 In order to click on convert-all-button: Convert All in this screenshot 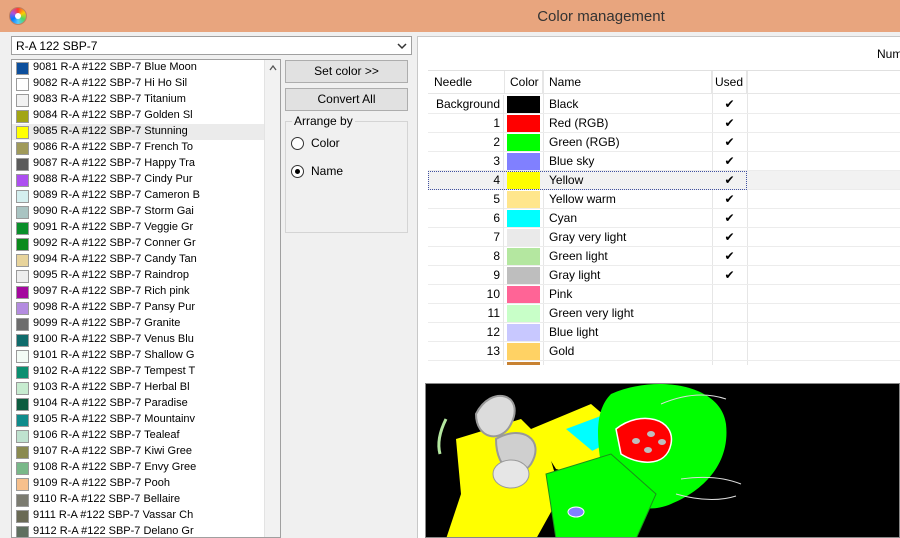, I will do `click(346, 99)`.